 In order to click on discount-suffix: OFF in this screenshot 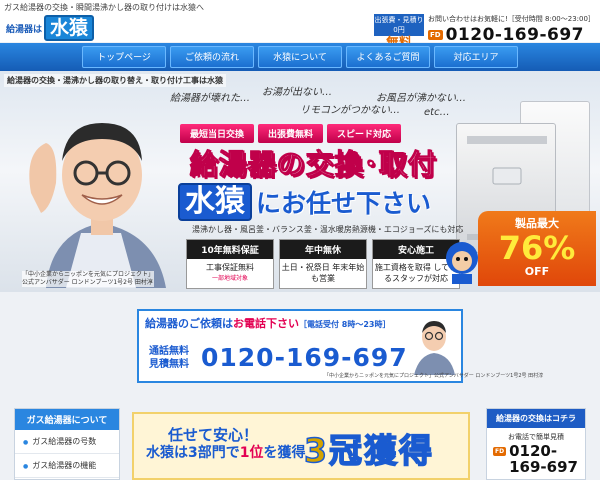, I will do `click(537, 271)`.